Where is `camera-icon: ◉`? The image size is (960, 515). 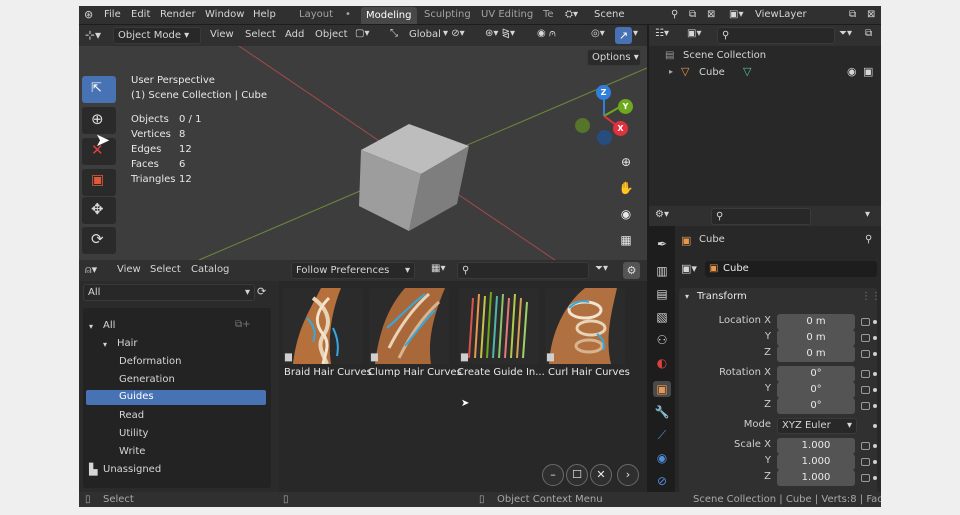 camera-icon: ◉ is located at coordinates (626, 214).